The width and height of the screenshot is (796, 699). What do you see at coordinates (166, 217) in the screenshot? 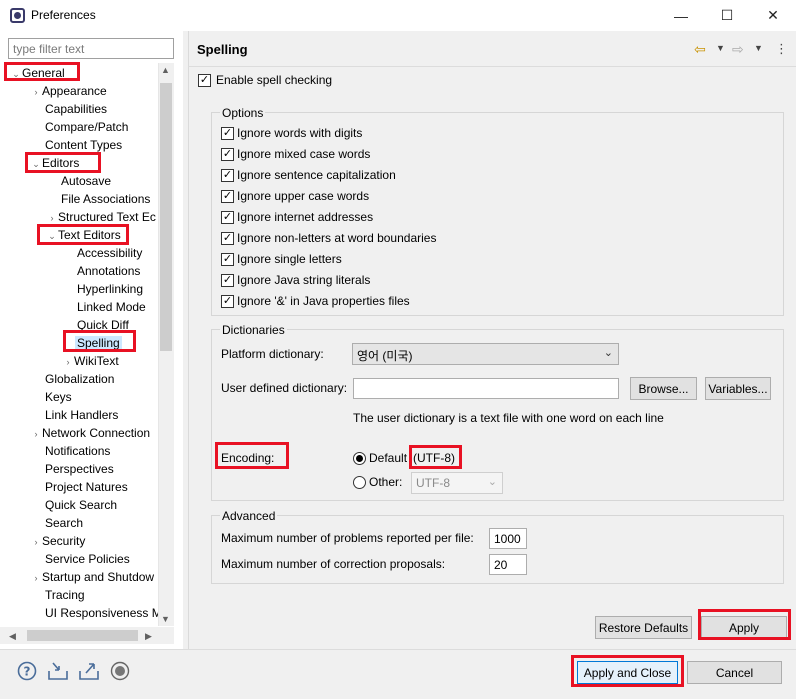
I see `tree-vertical-scroll-thumb` at bounding box center [166, 217].